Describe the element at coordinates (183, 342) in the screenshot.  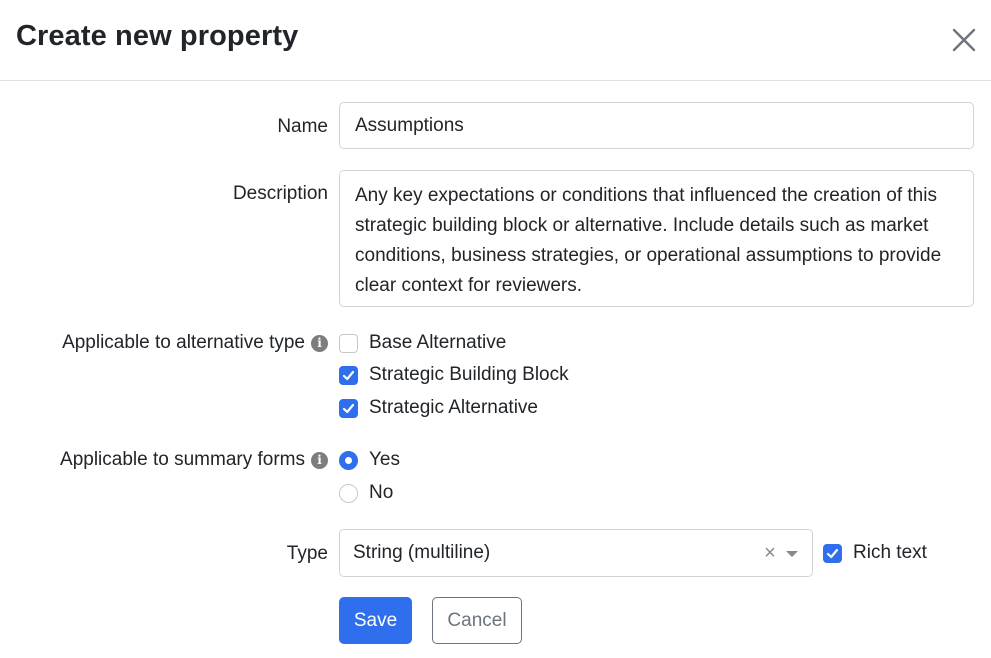
I see `alternative-type-label-text: Applicable to alternative type` at that location.